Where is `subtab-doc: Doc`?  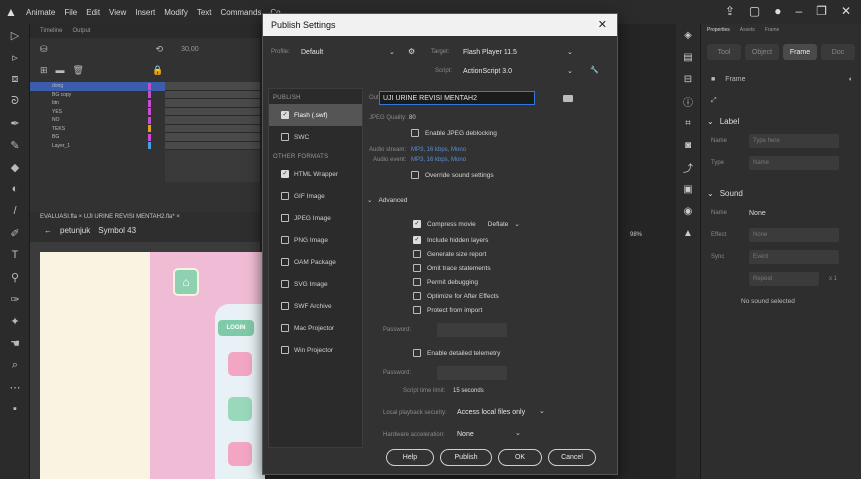 subtab-doc: Doc is located at coordinates (838, 52).